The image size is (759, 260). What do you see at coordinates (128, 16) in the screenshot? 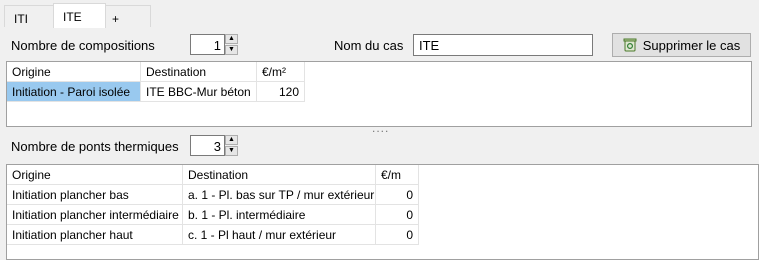
I see `tab-add: +` at bounding box center [128, 16].